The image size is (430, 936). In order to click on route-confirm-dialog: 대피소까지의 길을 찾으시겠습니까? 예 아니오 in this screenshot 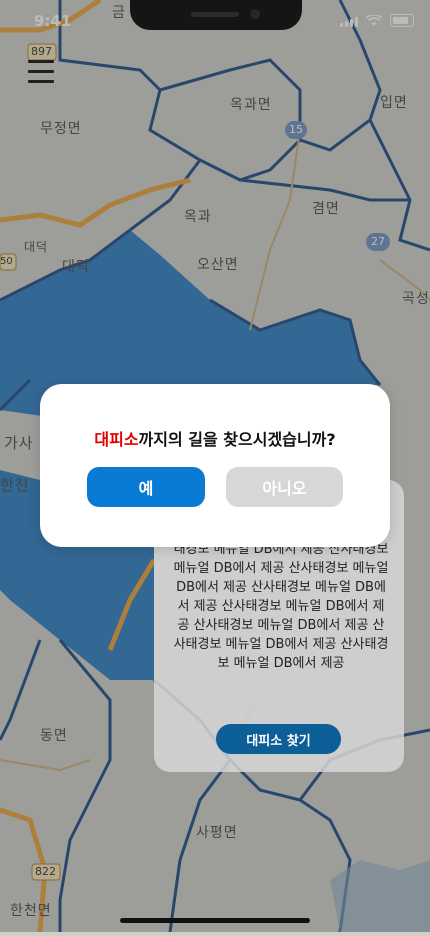, I will do `click(215, 465)`.